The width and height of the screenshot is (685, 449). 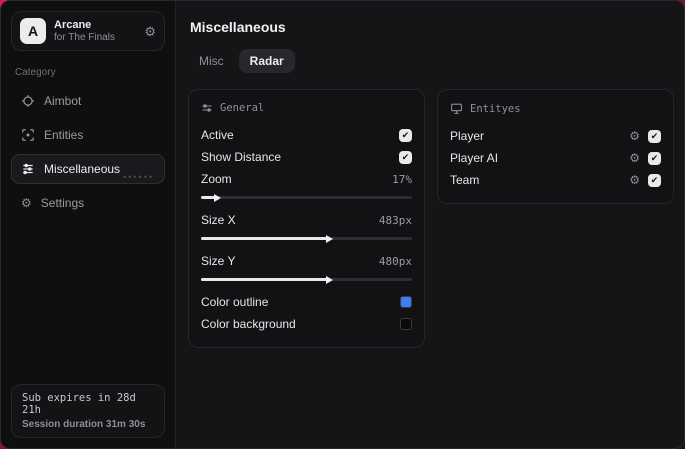 What do you see at coordinates (216, 179) in the screenshot?
I see `setting-label: Zoom` at bounding box center [216, 179].